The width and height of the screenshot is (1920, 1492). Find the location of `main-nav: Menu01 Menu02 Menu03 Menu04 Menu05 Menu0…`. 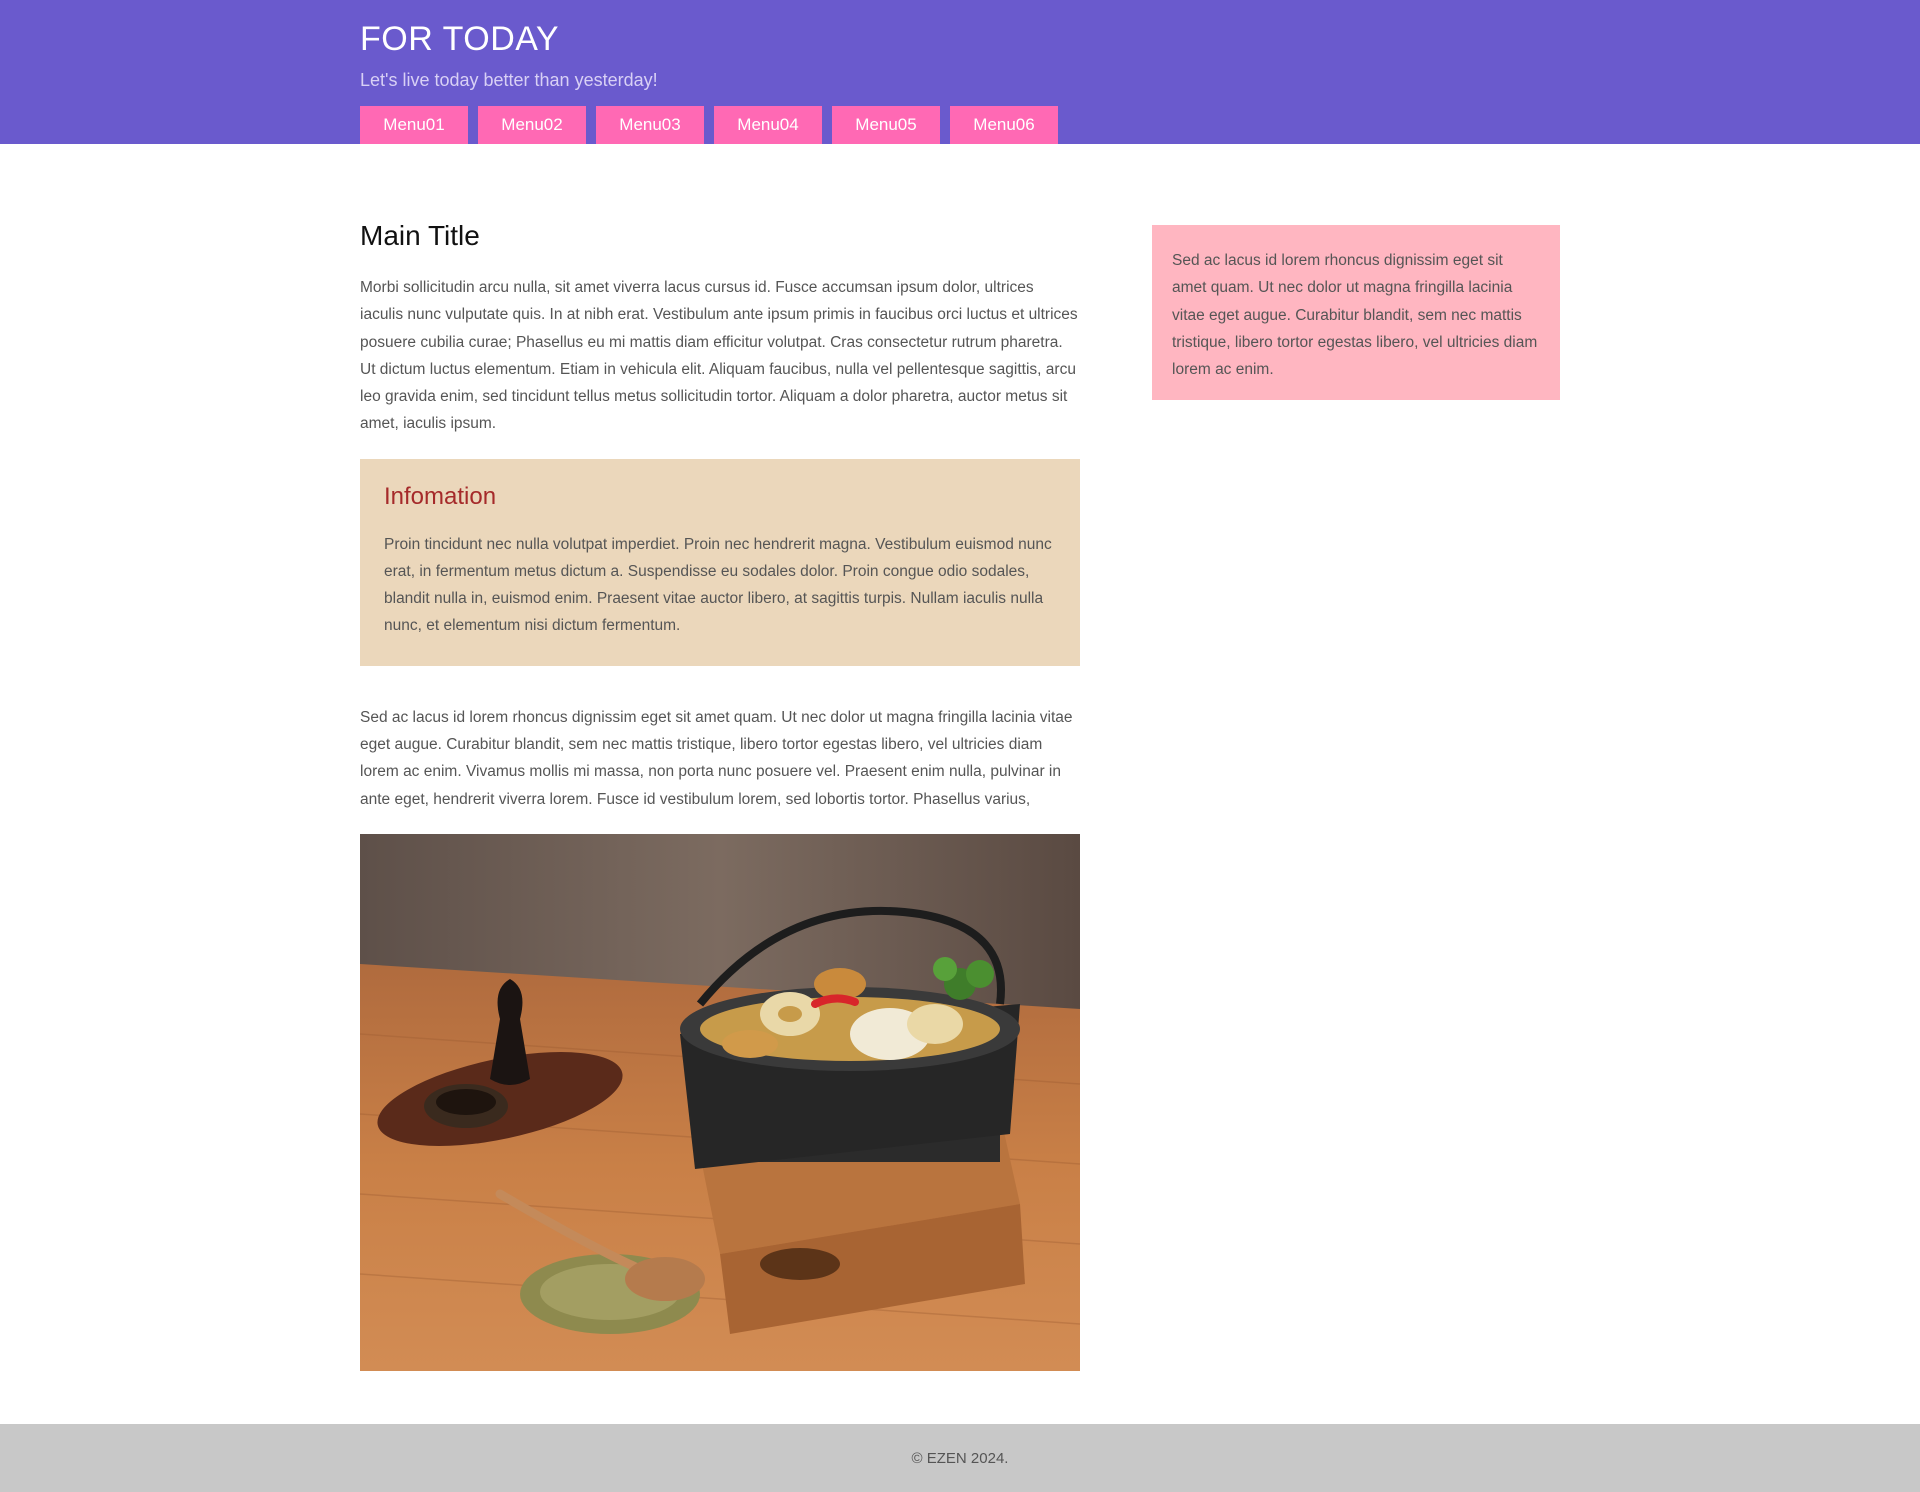

main-nav: Menu01 Menu02 Menu03 Menu04 Menu05 Menu0… is located at coordinates (709, 125).